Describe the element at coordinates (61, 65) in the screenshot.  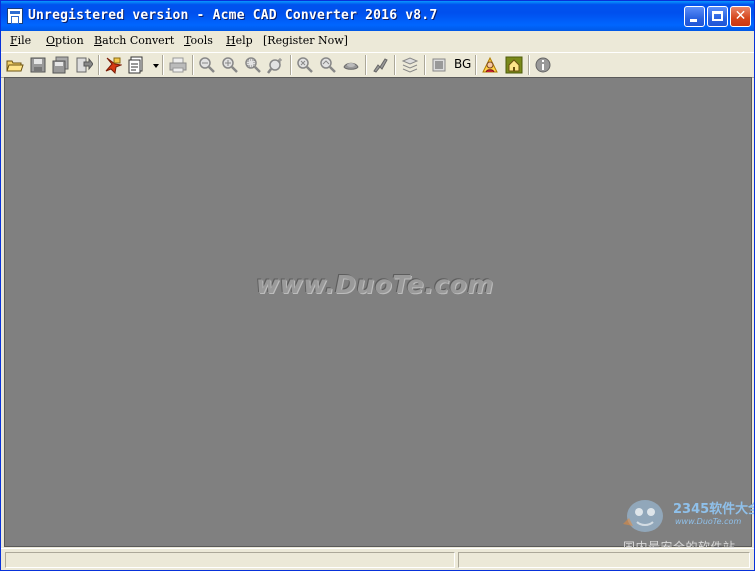
I see `save-all-icon` at that location.